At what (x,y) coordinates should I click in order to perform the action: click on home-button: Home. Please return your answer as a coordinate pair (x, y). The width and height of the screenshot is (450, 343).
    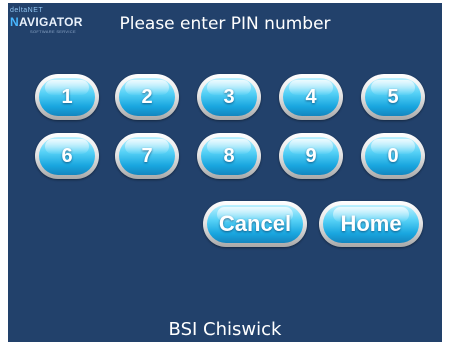
    Looking at the image, I should click on (371, 224).